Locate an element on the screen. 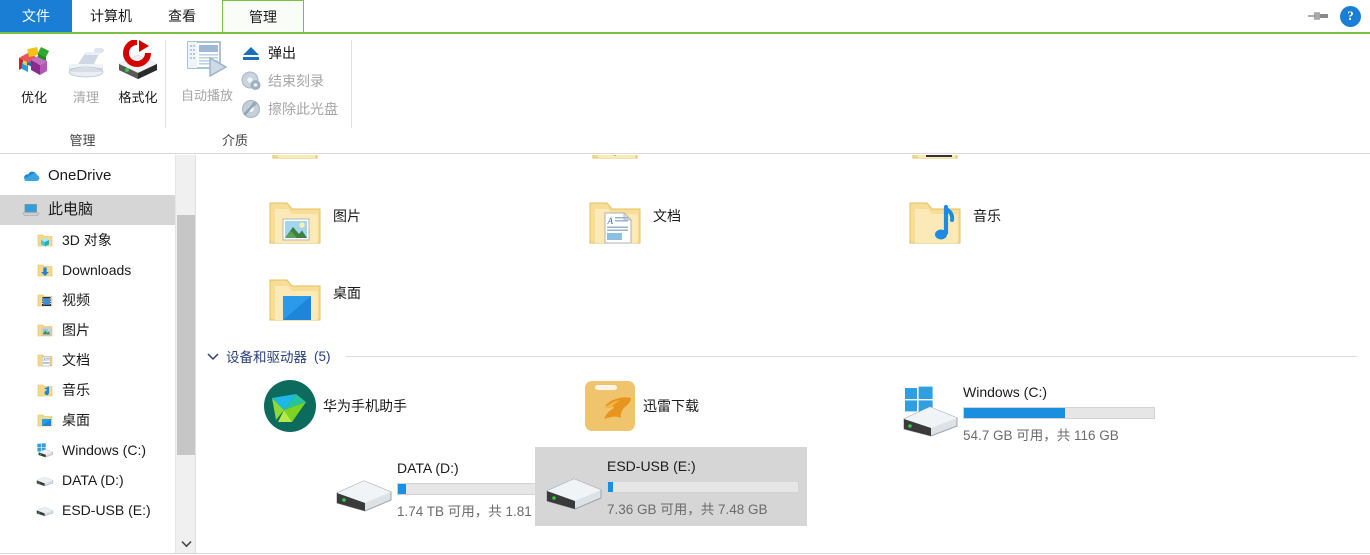 This screenshot has height=555, width=1370. erase-disc-label: 擦除此光盘 is located at coordinates (303, 108).